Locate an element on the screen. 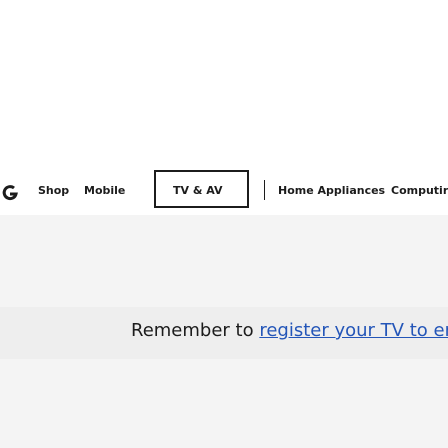  nav-item-computing: Computir is located at coordinates (419, 191).